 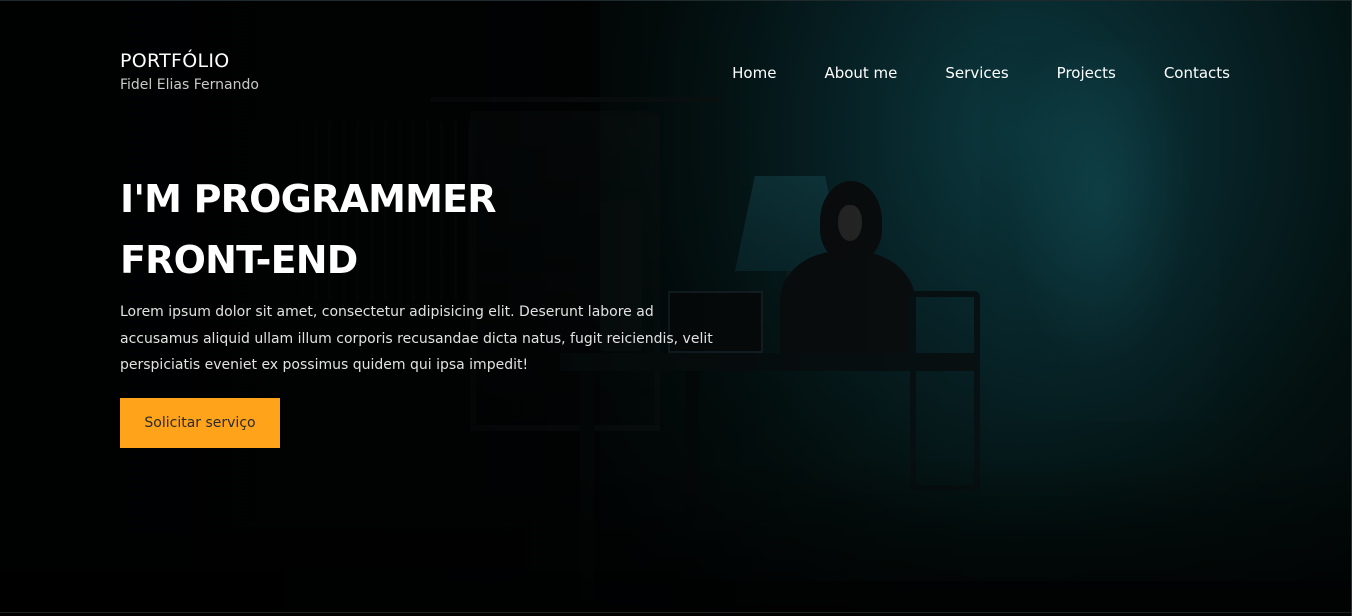 What do you see at coordinates (860, 73) in the screenshot?
I see `nav-item-about-me: About me` at bounding box center [860, 73].